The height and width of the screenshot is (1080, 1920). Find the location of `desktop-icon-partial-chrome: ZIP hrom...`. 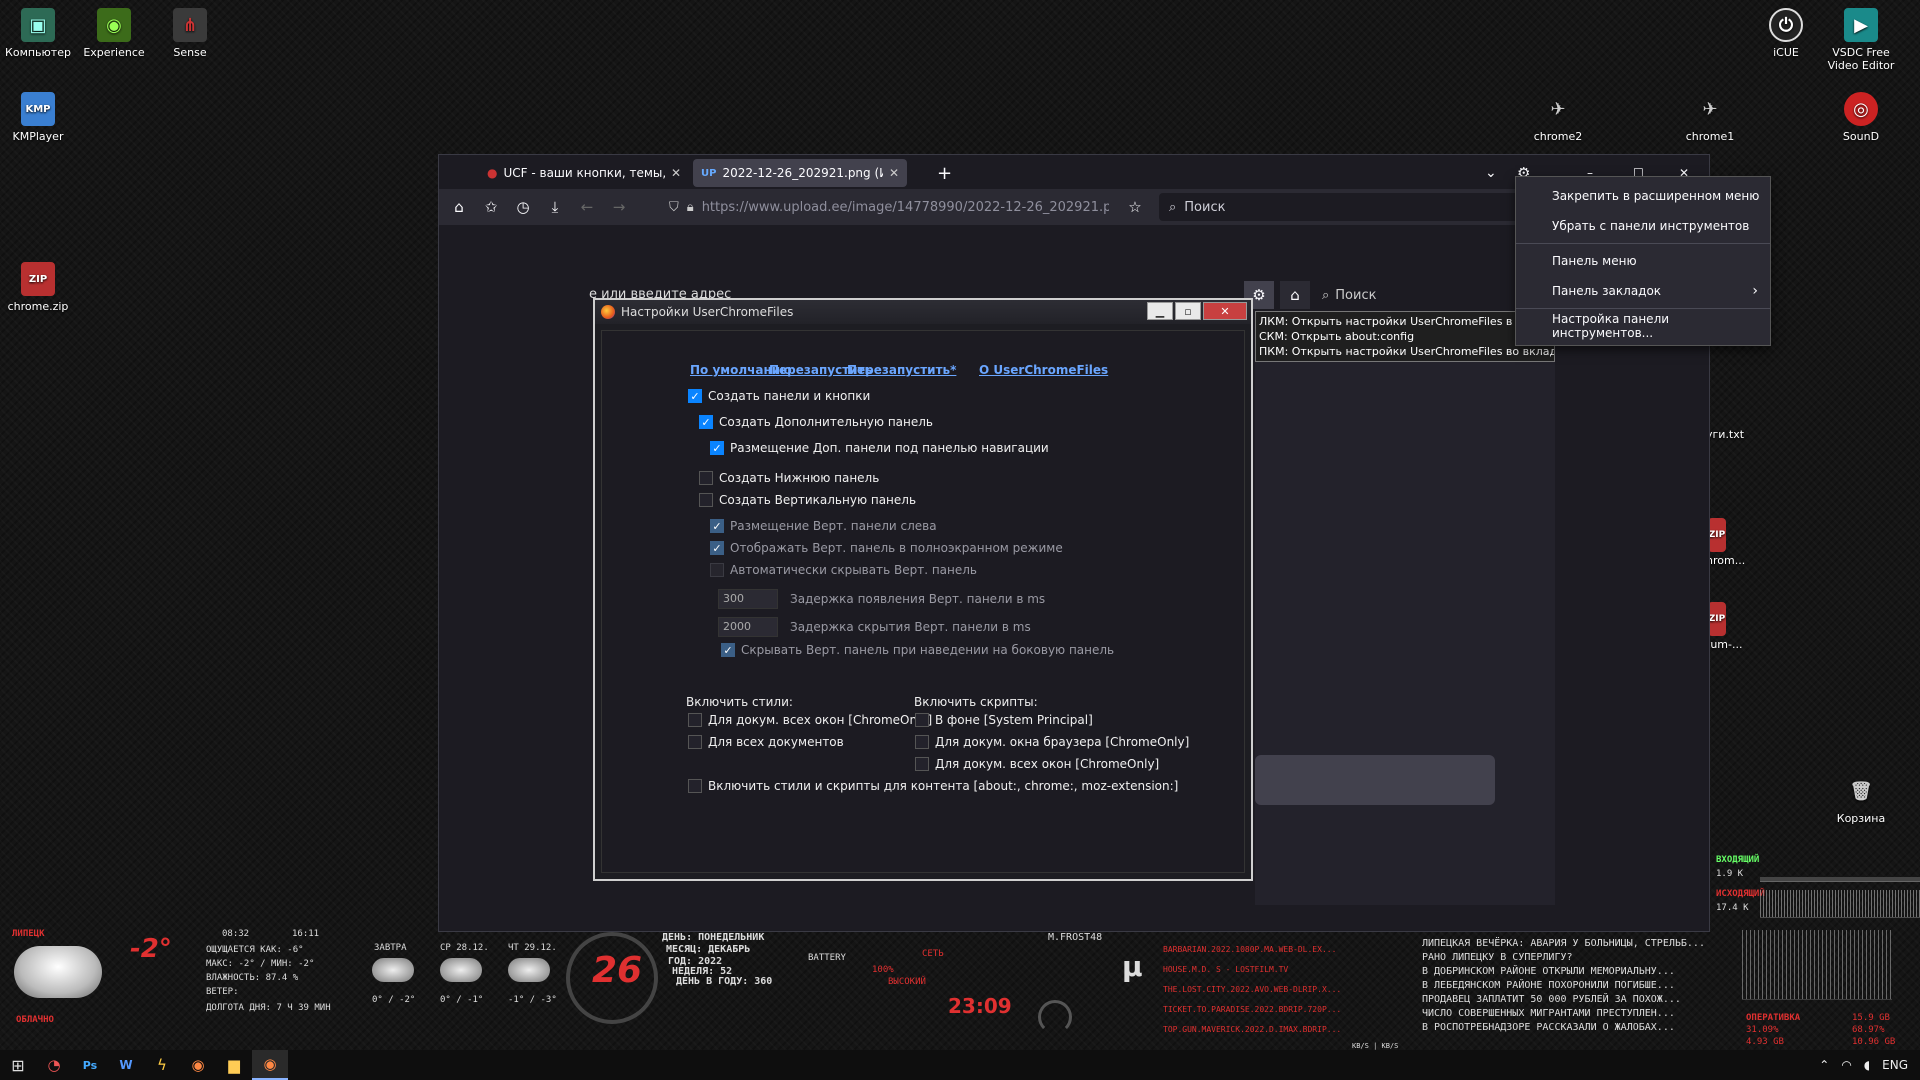

desktop-icon-partial-chrome: ZIP hrom... is located at coordinates (1738, 542).